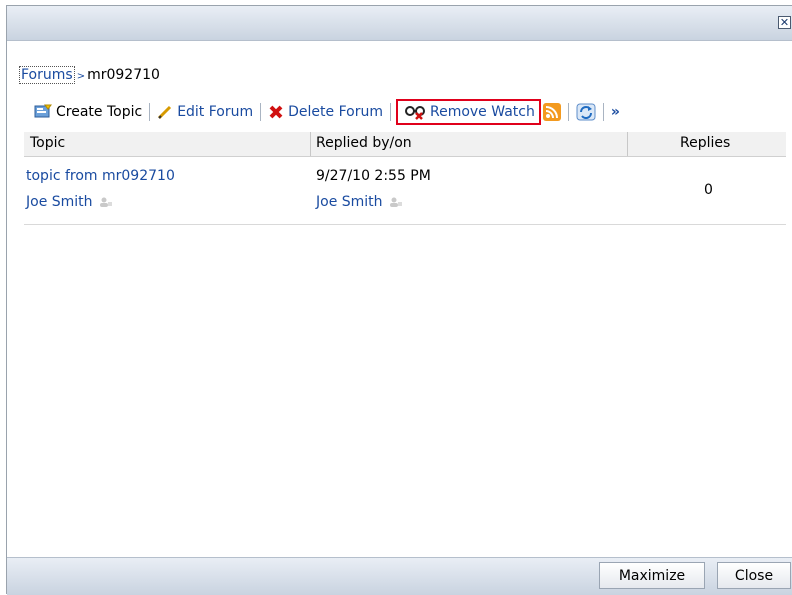 The height and width of the screenshot is (595, 792). Describe the element at coordinates (373, 176) in the screenshot. I see `replied-on-date: 9/27/10 2:55 PM` at that location.